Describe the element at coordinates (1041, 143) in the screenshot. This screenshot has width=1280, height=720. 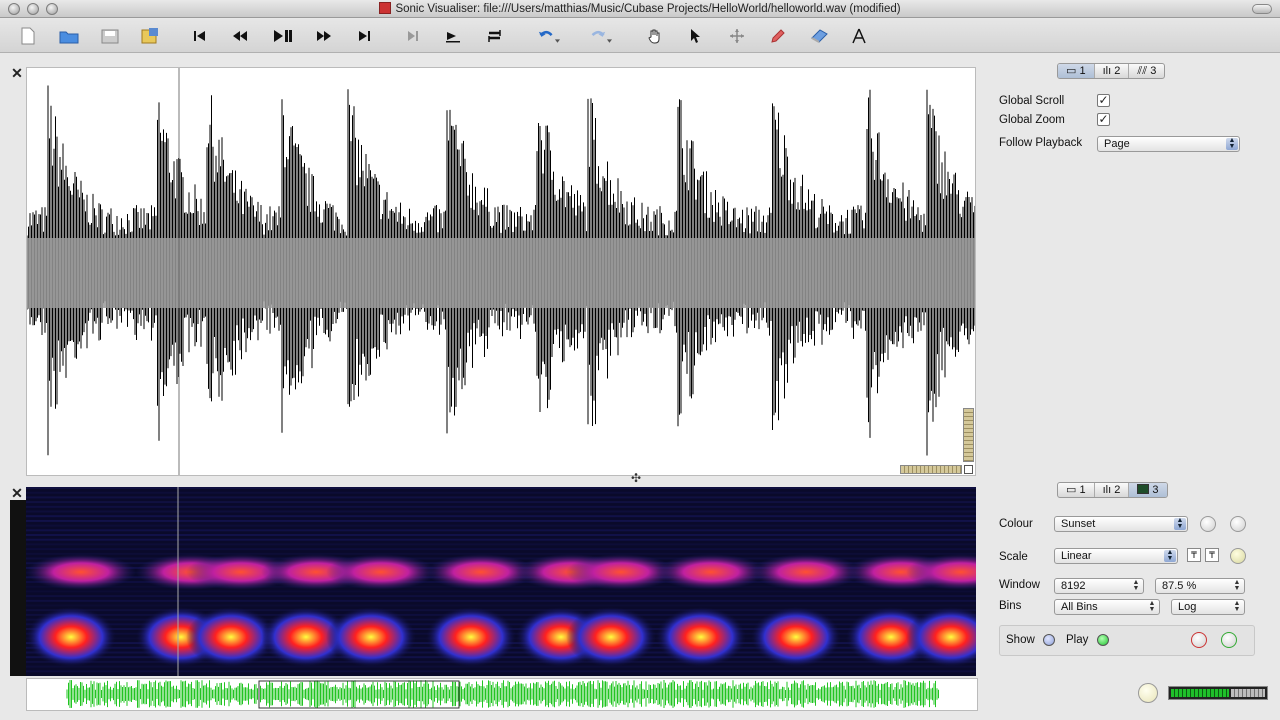
I see `follow-playback-label: Follow Playback` at that location.